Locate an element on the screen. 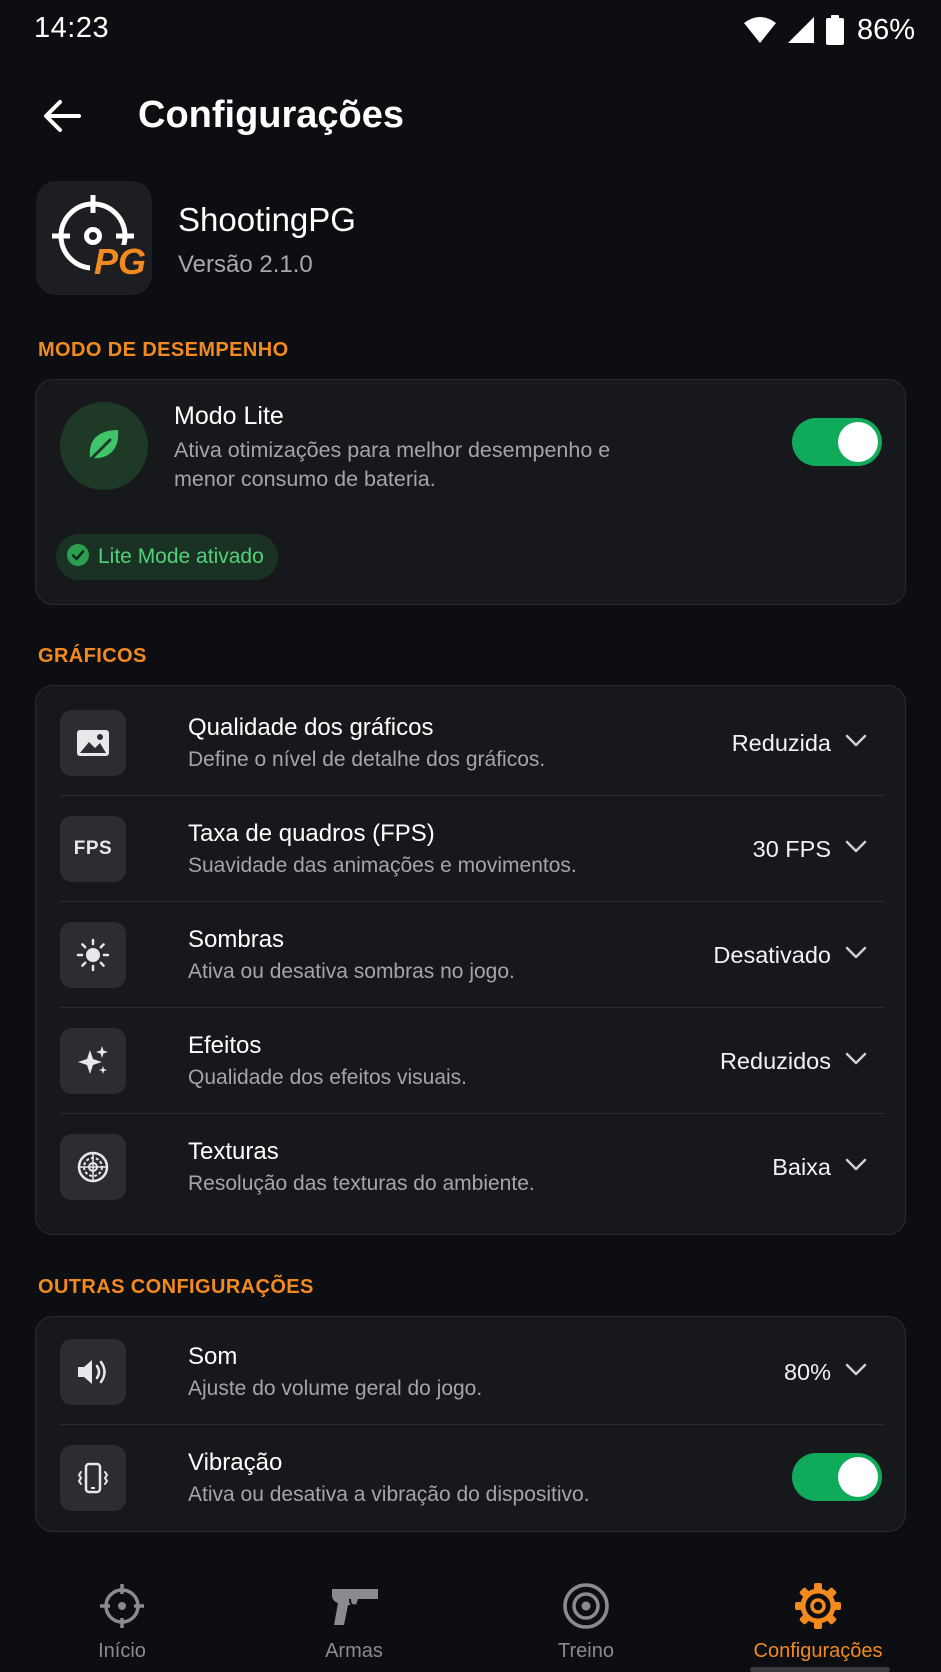 This screenshot has height=1672, width=941. fps-icon-text: FPS is located at coordinates (93, 848).